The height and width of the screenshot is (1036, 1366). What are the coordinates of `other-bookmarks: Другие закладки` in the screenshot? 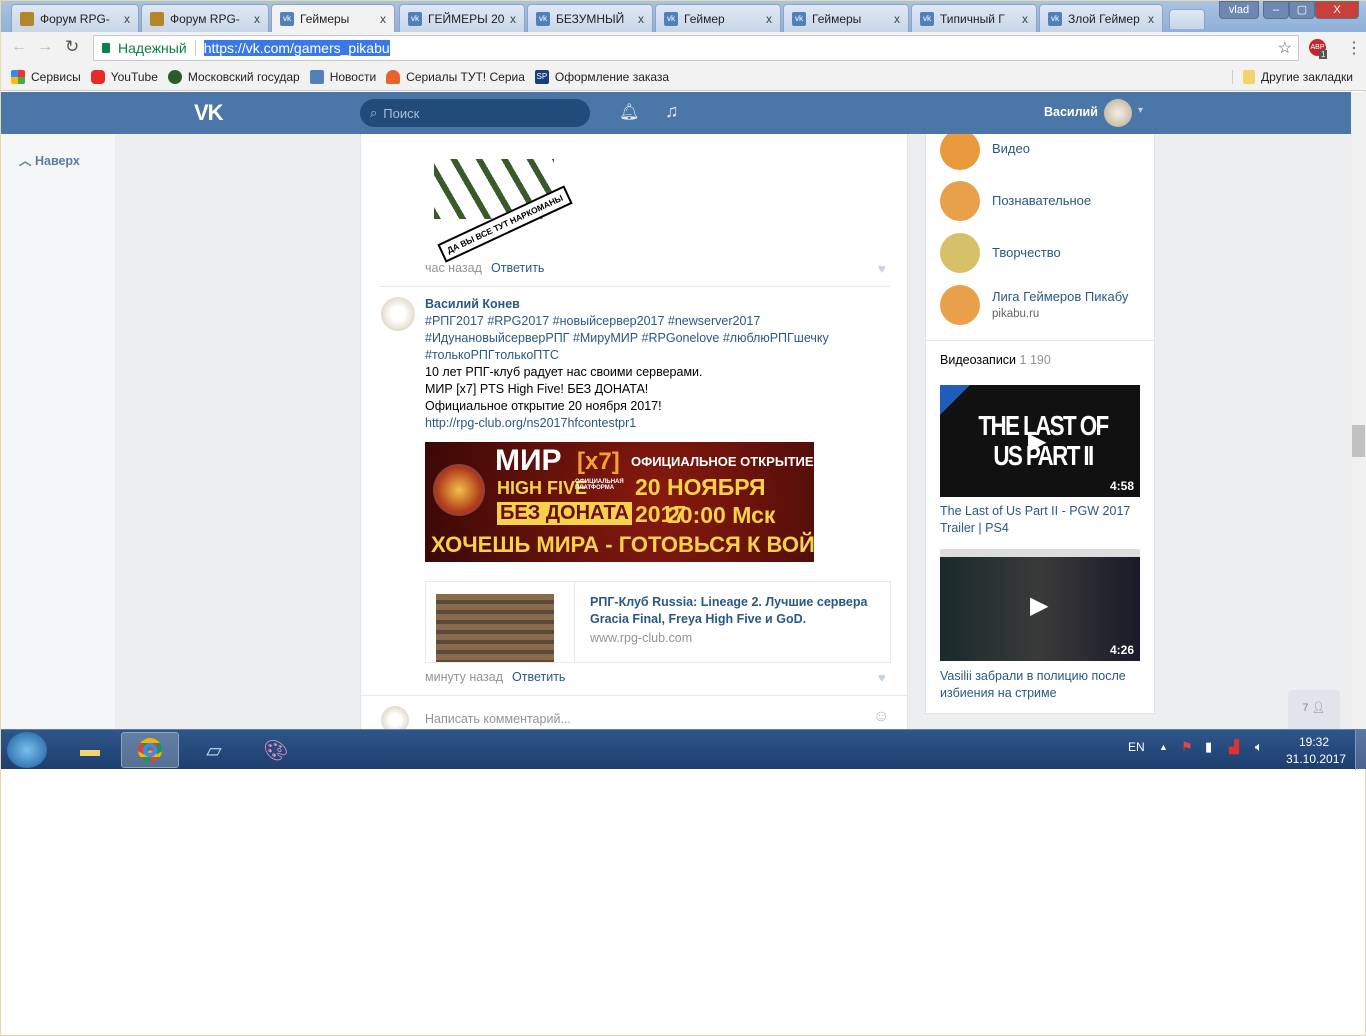 It's located at (1292, 77).